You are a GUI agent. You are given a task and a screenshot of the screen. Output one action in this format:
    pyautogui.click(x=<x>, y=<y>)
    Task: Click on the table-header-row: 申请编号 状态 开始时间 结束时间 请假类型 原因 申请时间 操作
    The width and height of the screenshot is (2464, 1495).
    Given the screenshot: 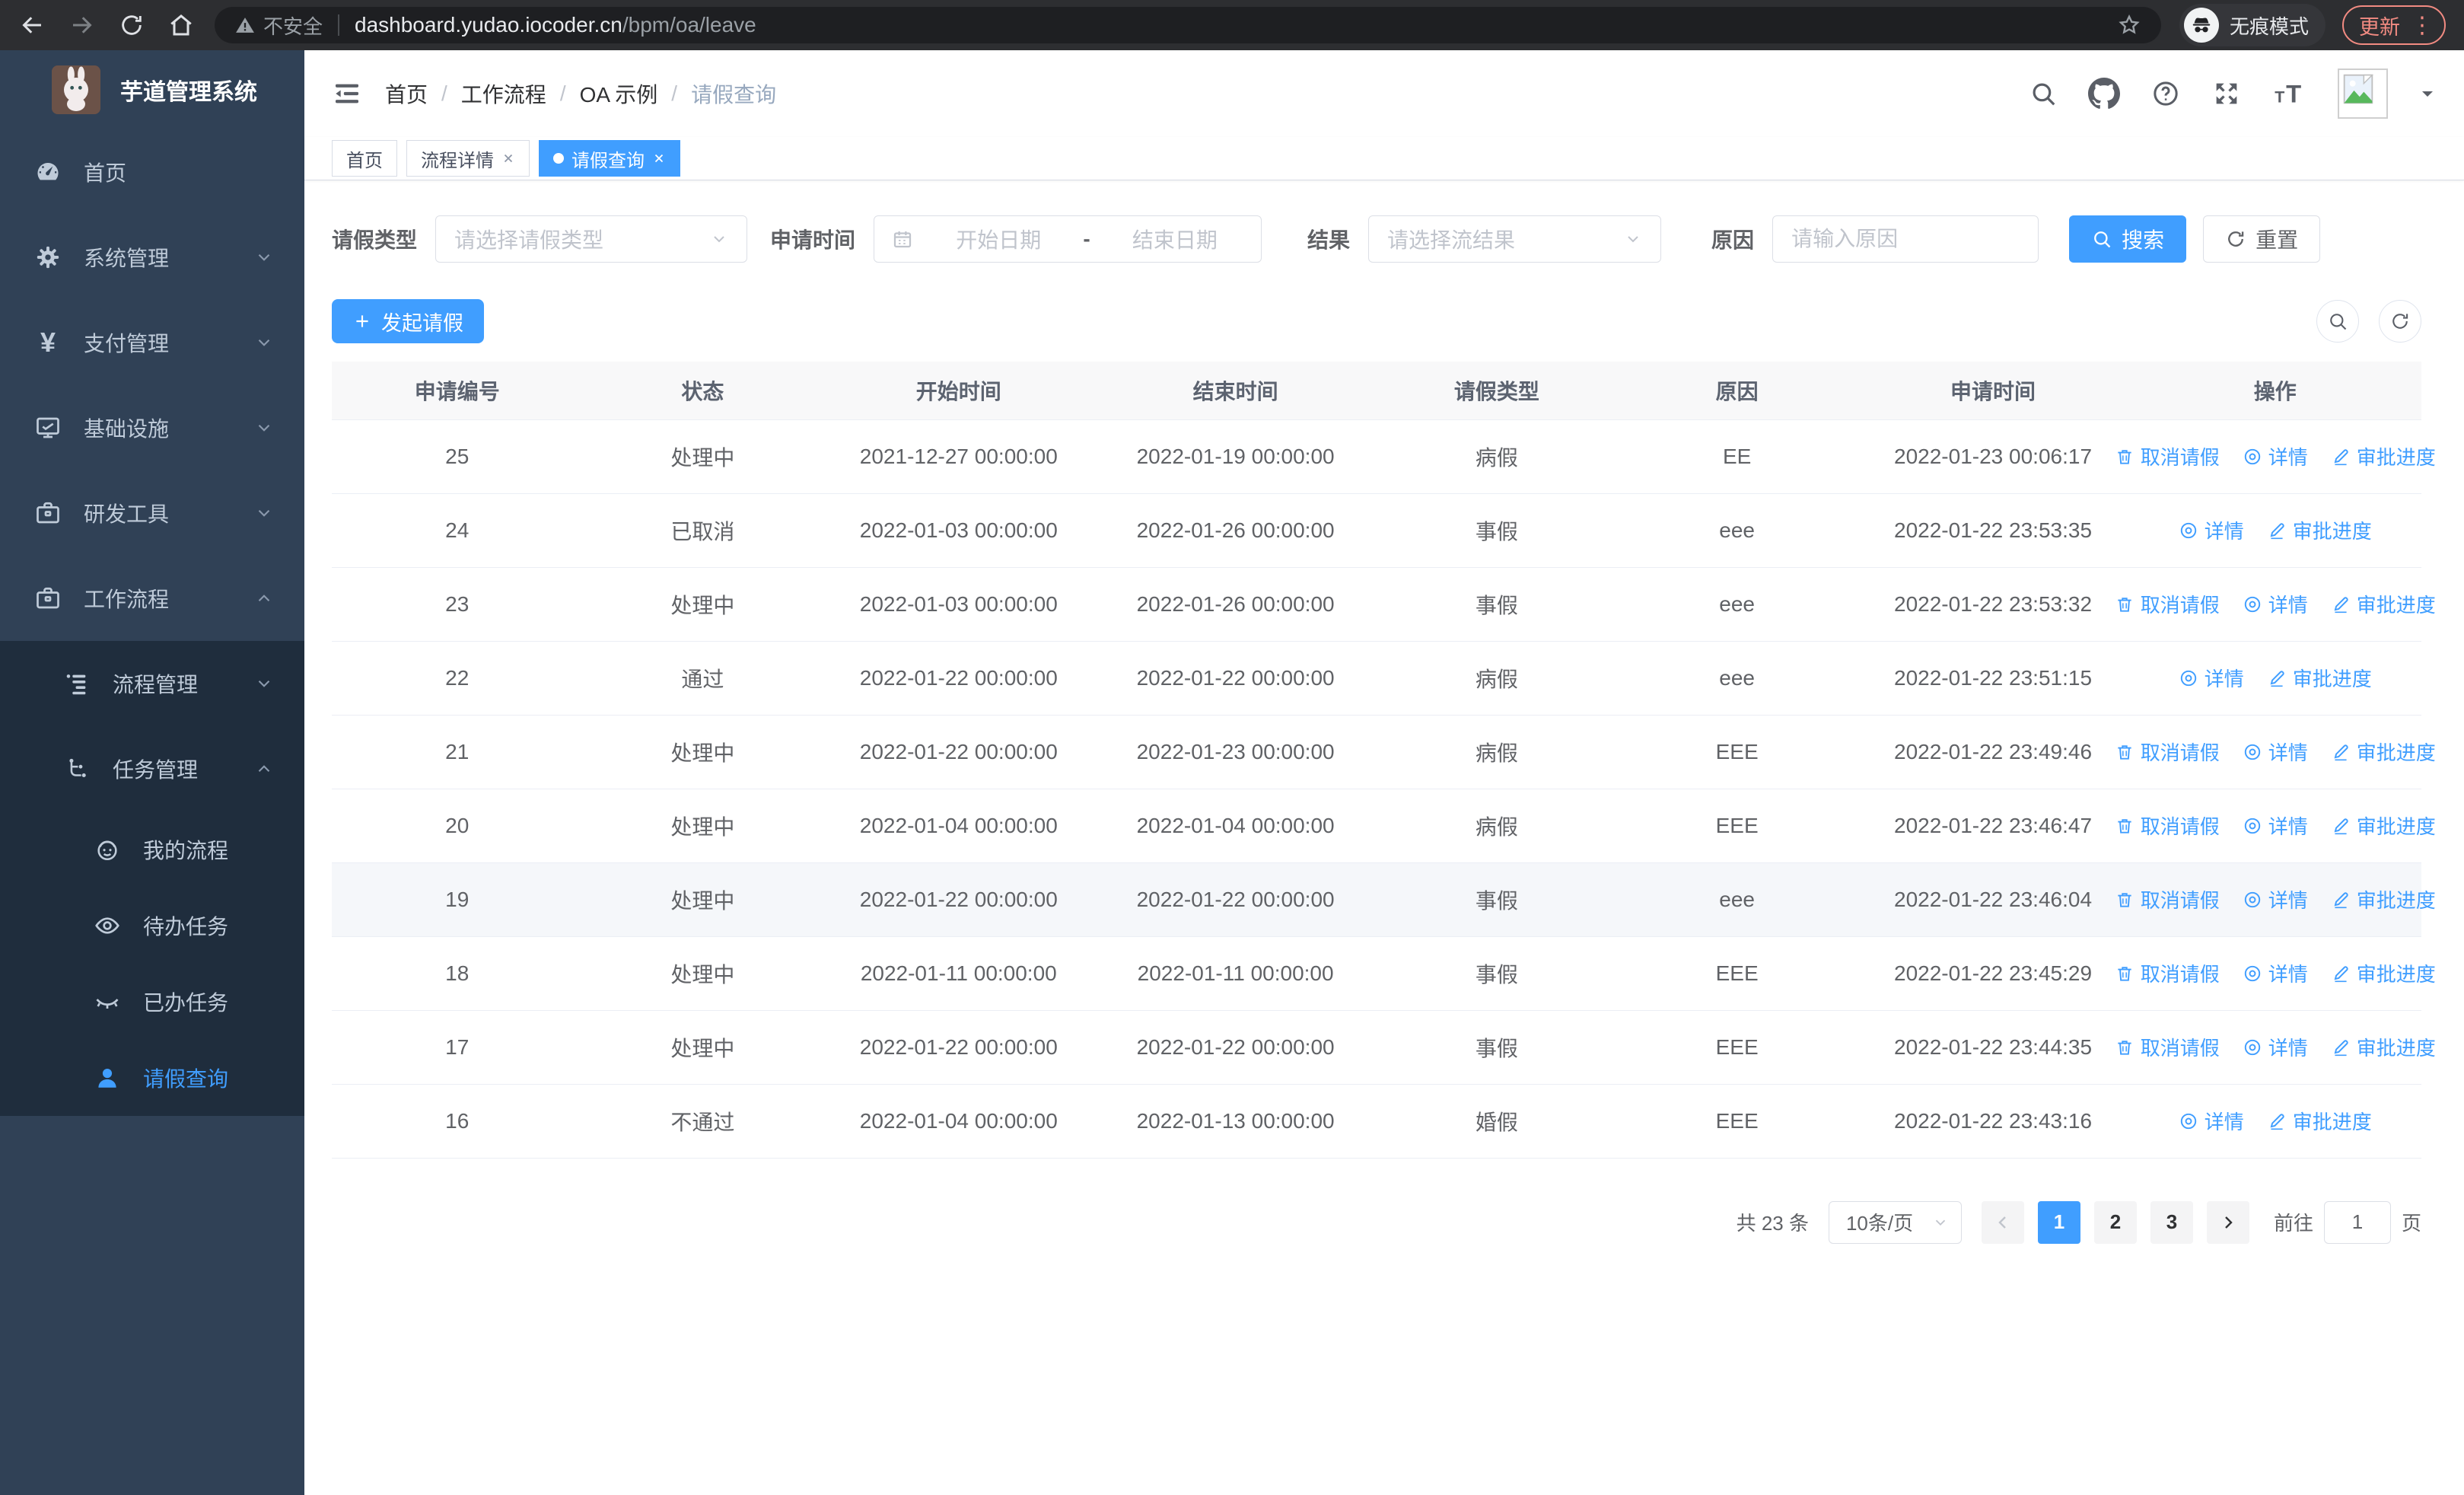 What is the action you would take?
    pyautogui.click(x=1376, y=391)
    